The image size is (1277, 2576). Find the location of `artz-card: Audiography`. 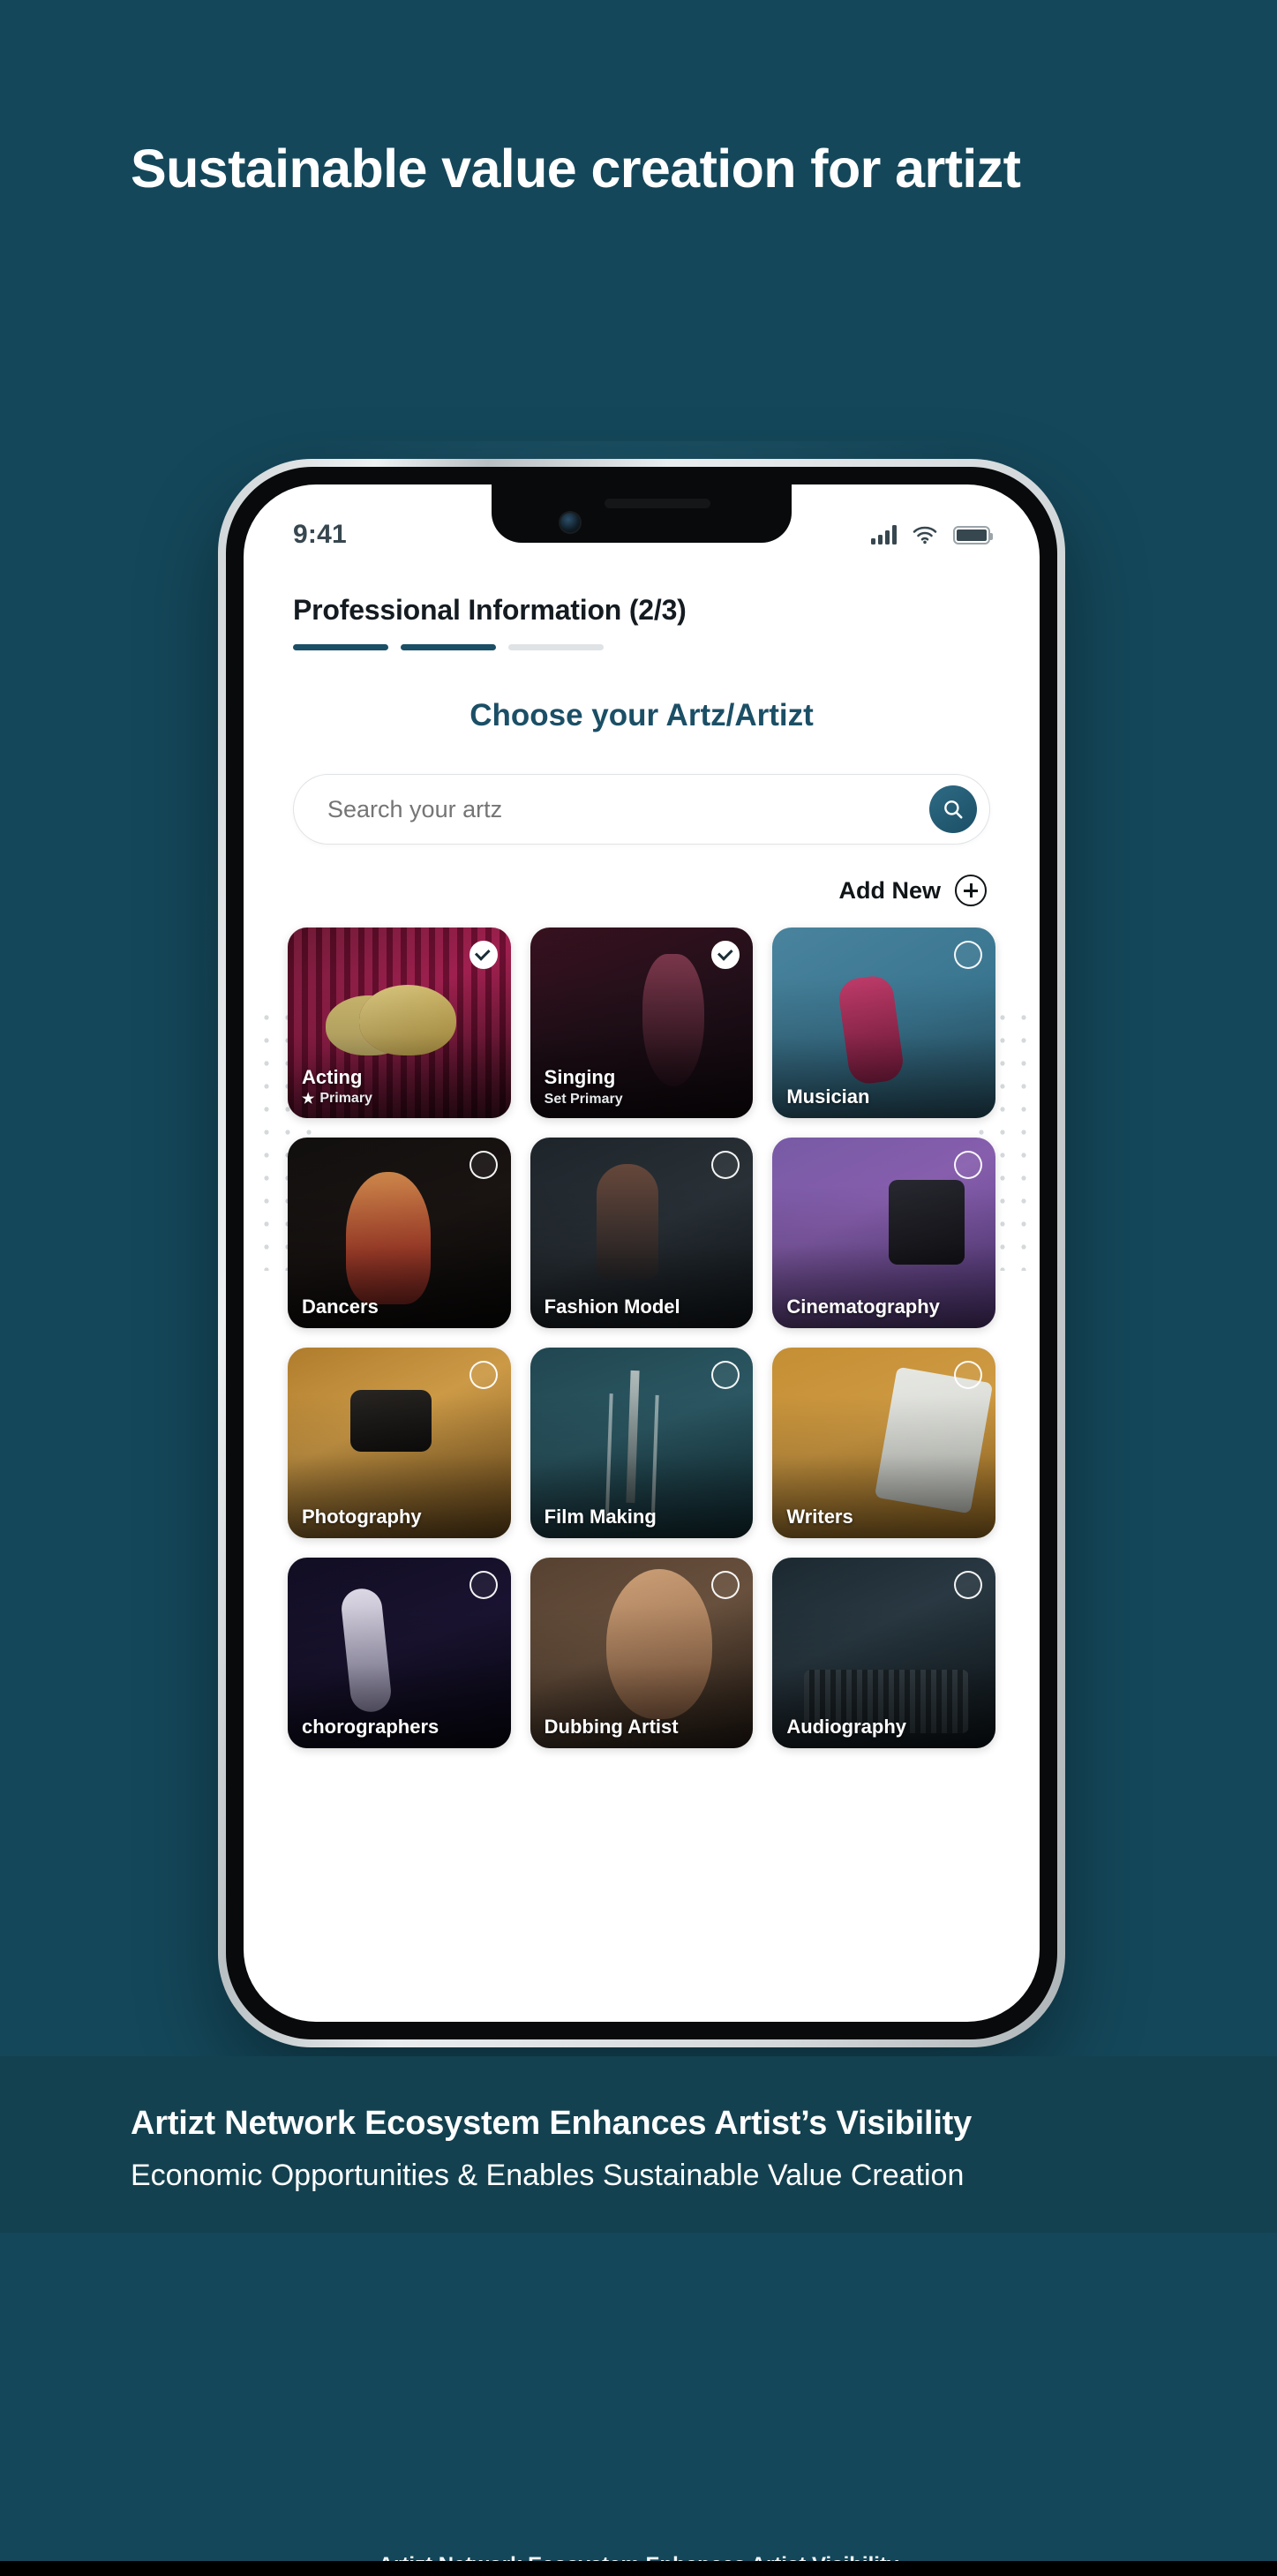

artz-card: Audiography is located at coordinates (883, 1653).